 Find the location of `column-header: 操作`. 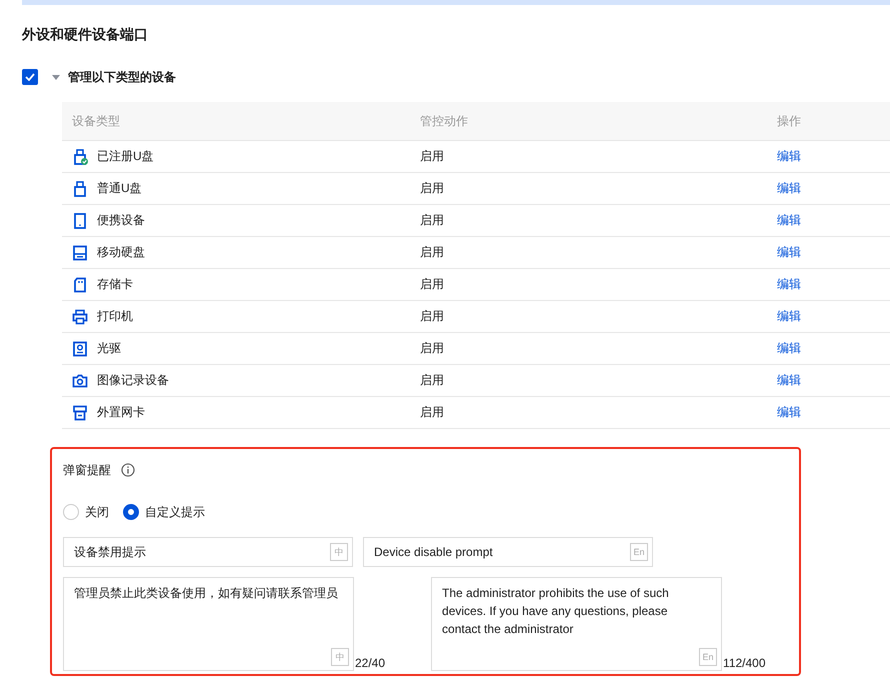

column-header: 操作 is located at coordinates (789, 121).